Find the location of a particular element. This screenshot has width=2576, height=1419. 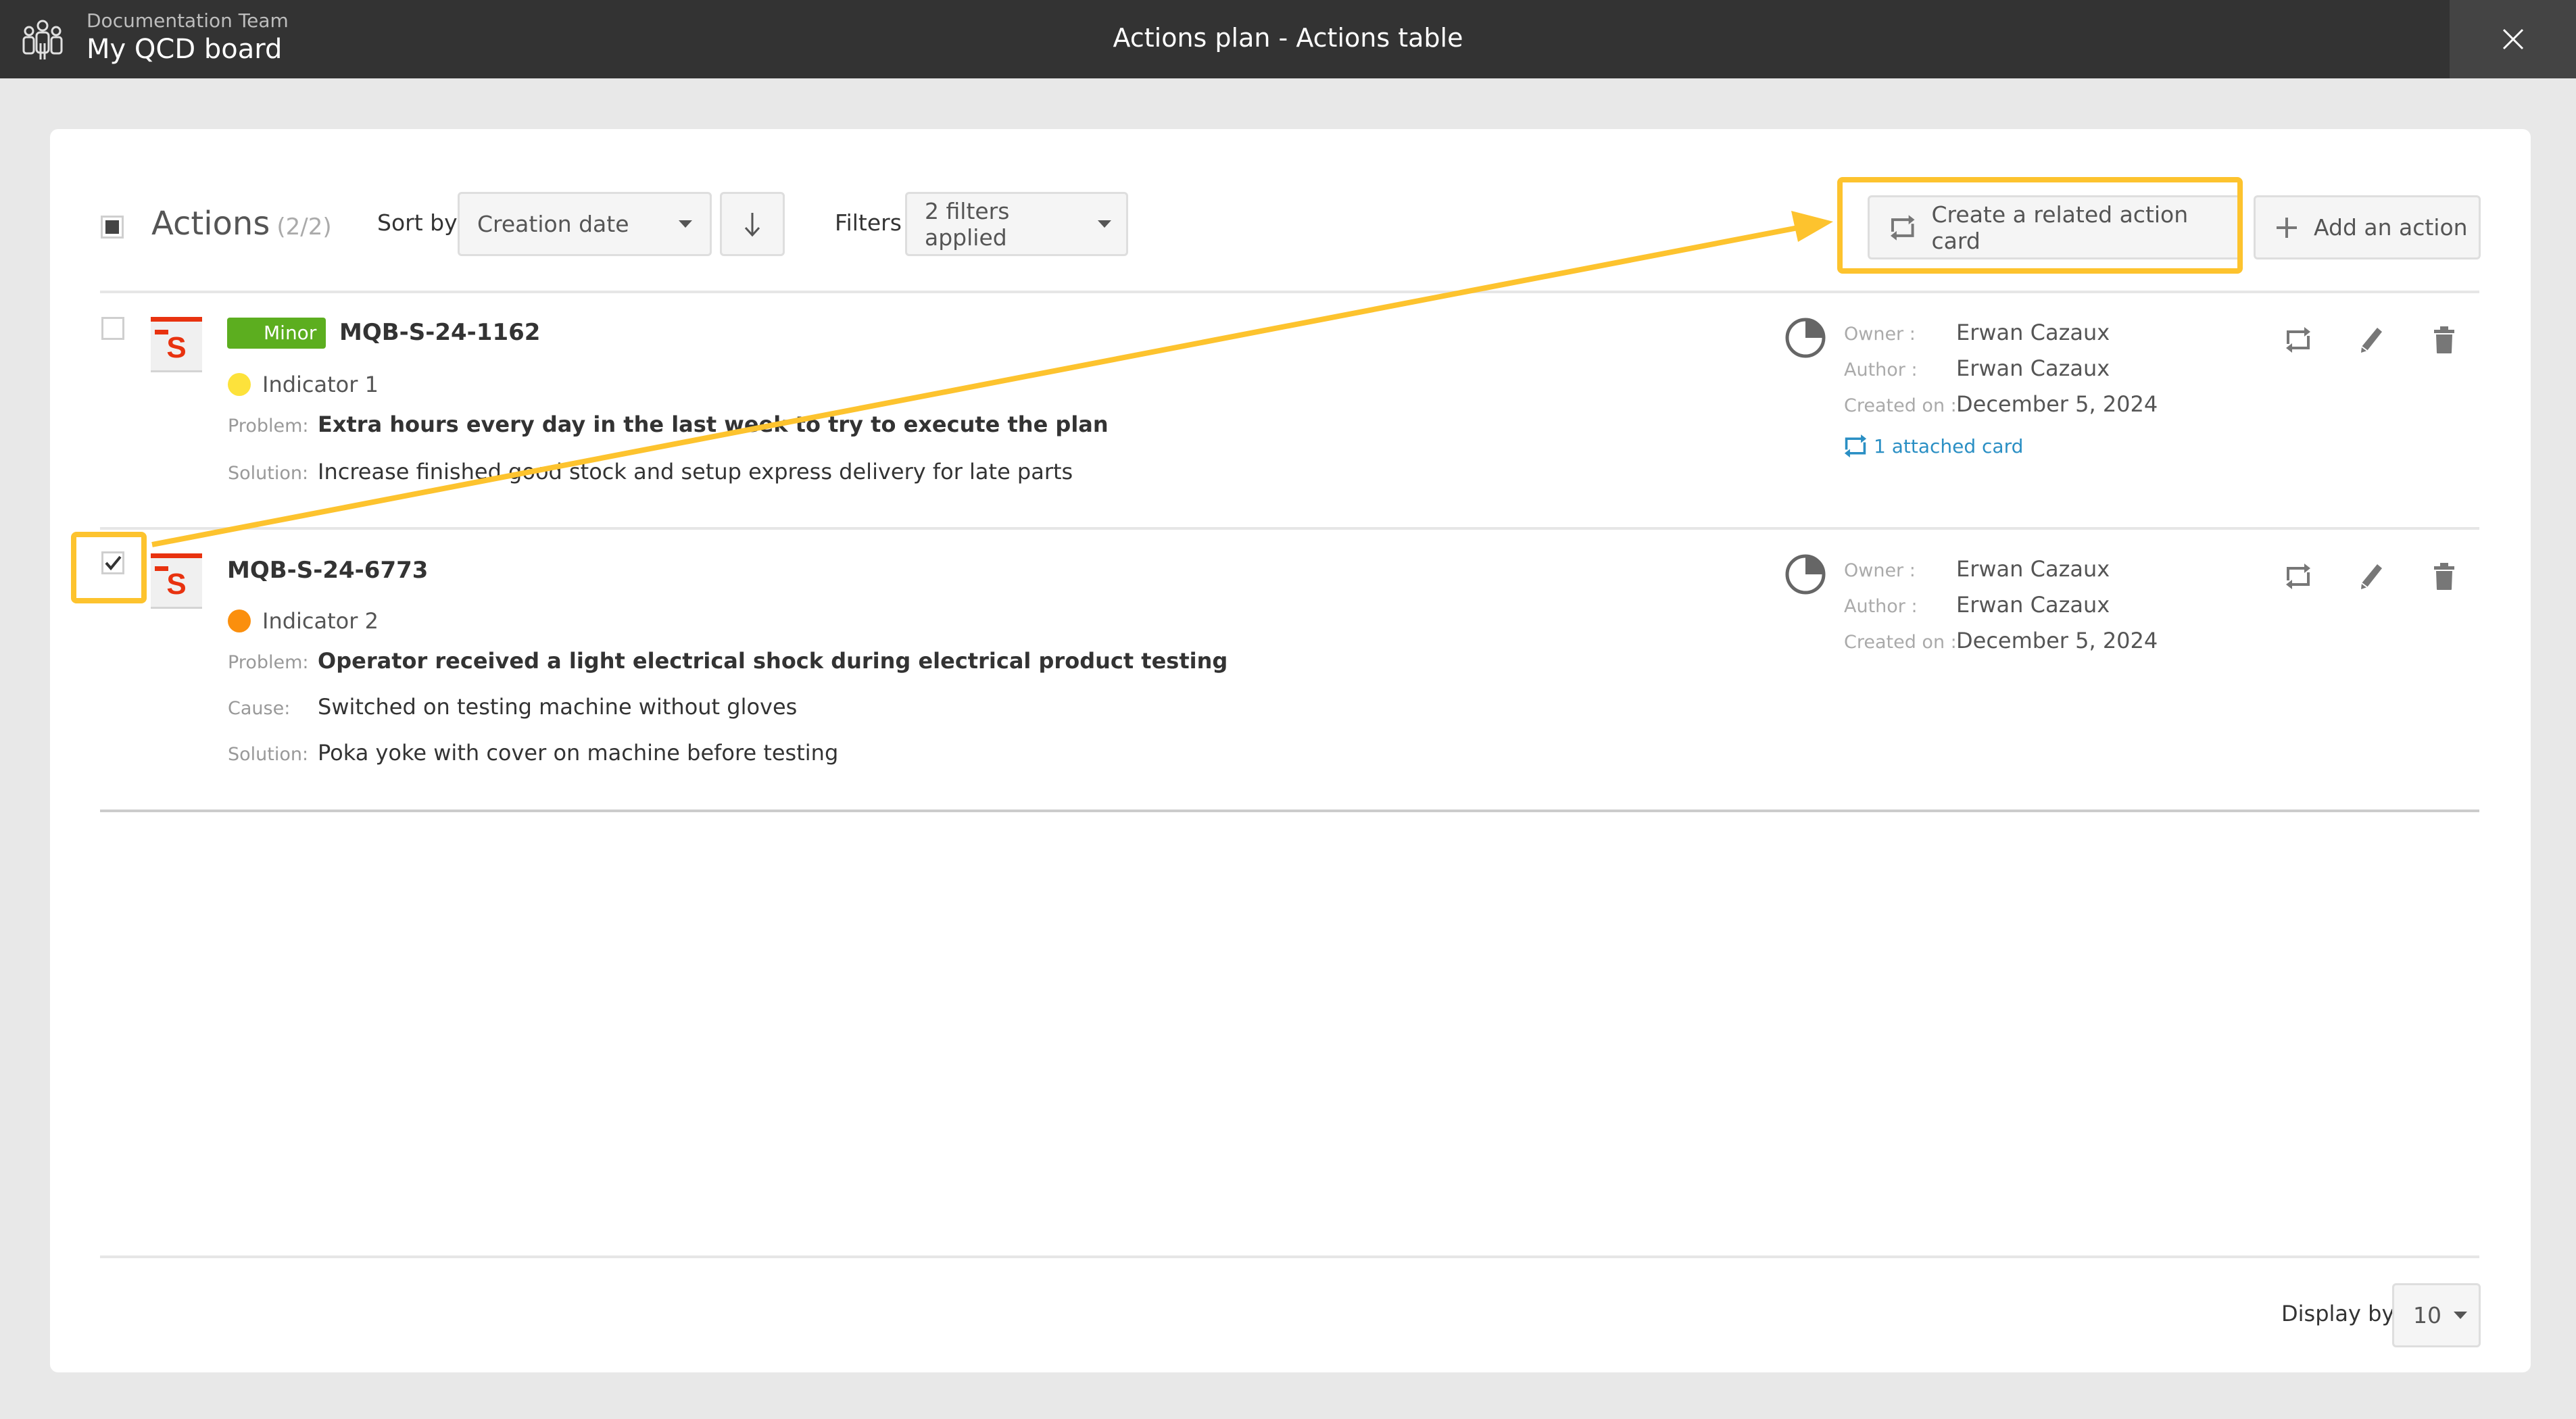

checkmark-icon is located at coordinates (113, 563).